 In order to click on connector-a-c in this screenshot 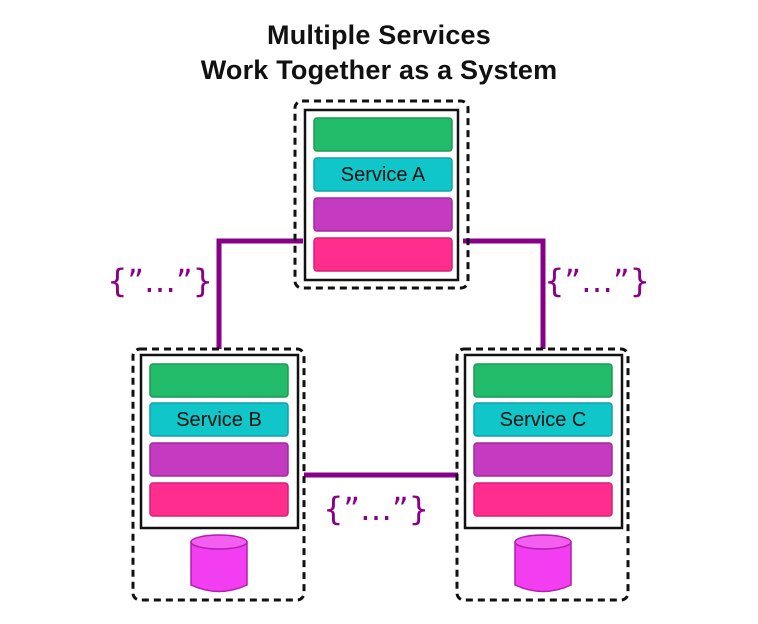, I will do `click(504, 293)`.